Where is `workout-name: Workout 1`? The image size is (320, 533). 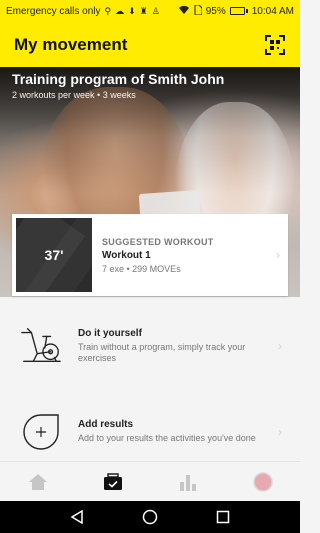 workout-name: Workout 1 is located at coordinates (126, 255).